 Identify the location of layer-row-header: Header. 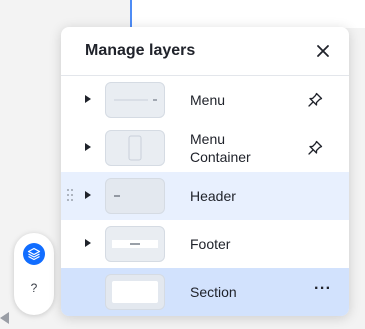
(205, 196).